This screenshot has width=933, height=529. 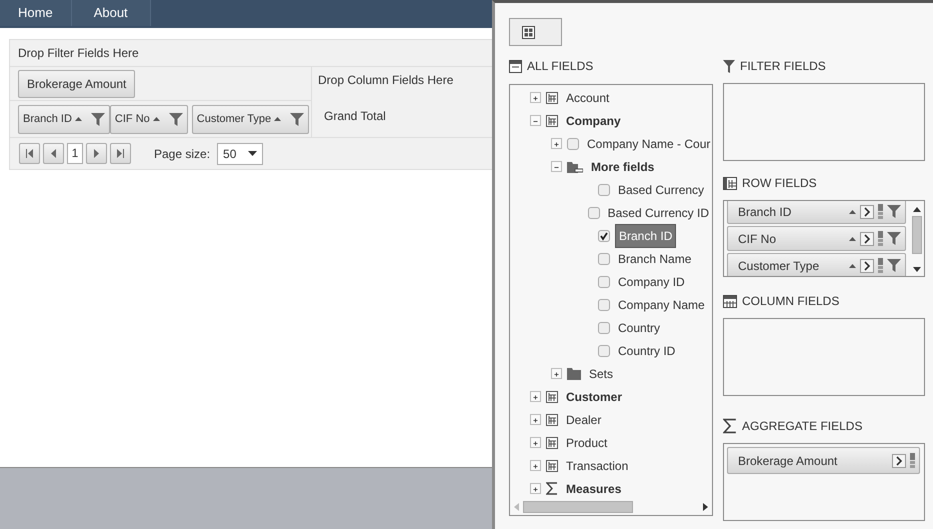 What do you see at coordinates (560, 66) in the screenshot?
I see `section-heading: ALL FIELDS` at bounding box center [560, 66].